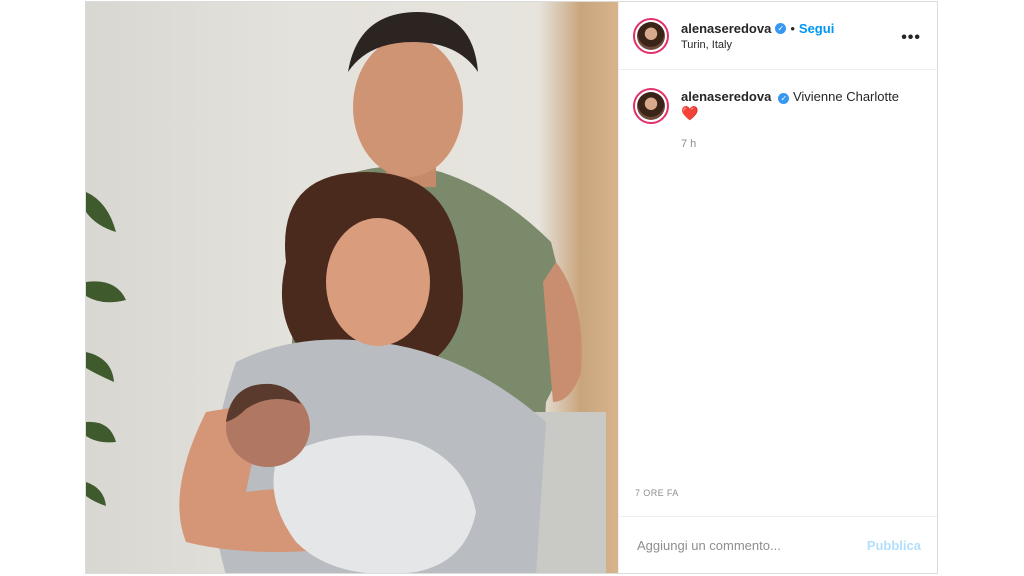 Image resolution: width=1024 pixels, height=576 pixels. I want to click on header-text: alenaseredova ✓ • Segui Turin, Italy, so click(757, 36).